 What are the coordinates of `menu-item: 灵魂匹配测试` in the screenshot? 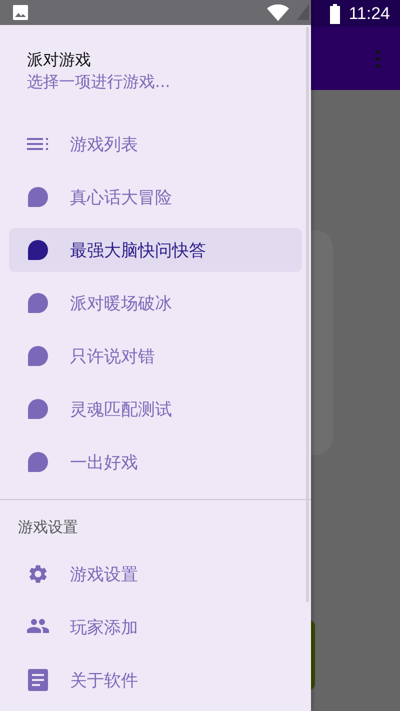 It's located at (155, 409).